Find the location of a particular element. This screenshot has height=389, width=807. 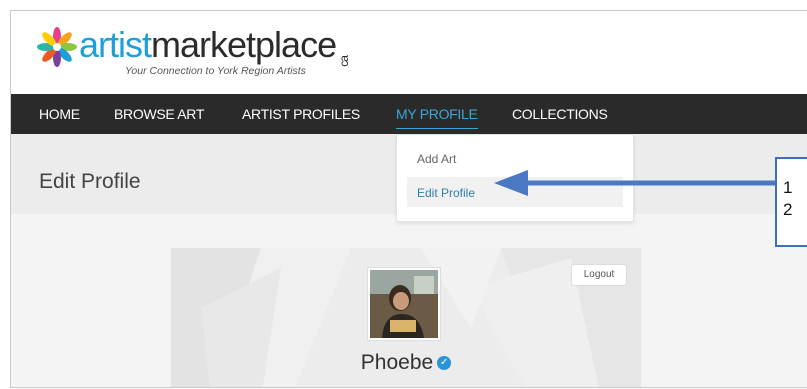

instruction-callout: 1 2 is located at coordinates (791, 202).